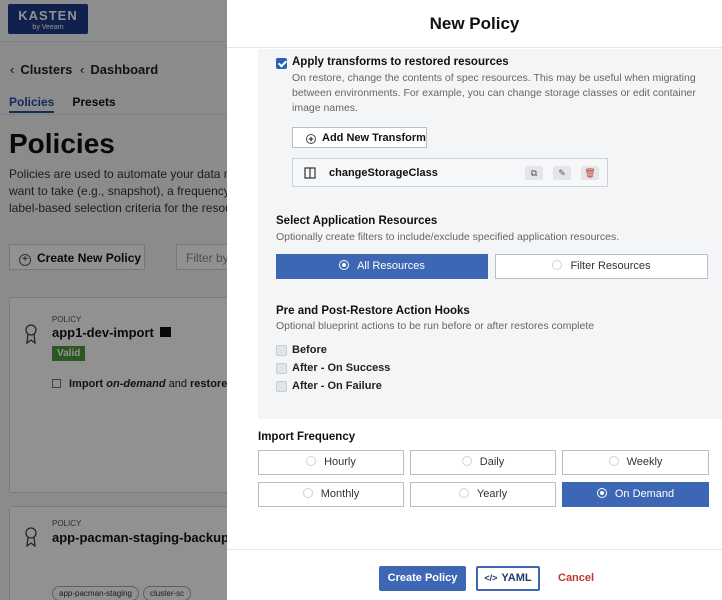 The image size is (722, 600). I want to click on transform-item: changeStorageClass ⧉ ✎ 🗑, so click(450, 172).